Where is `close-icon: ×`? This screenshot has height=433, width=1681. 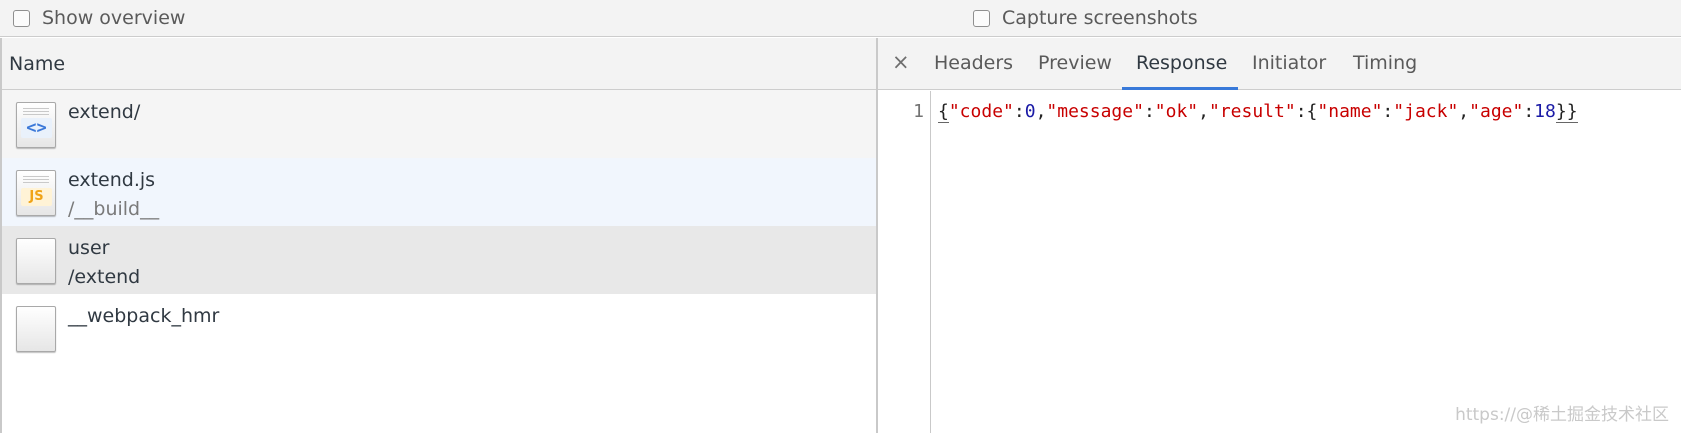 close-icon: × is located at coordinates (901, 62).